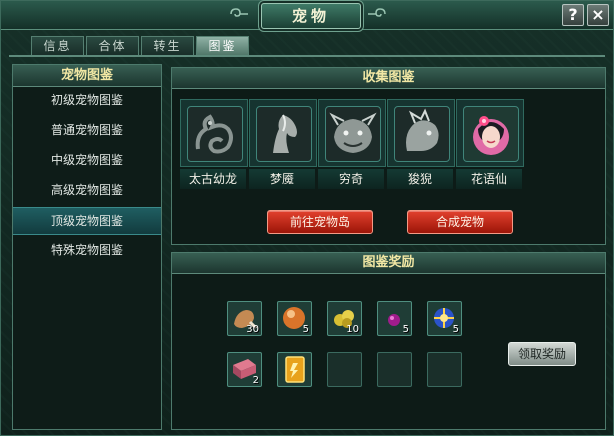 This screenshot has width=614, height=436. What do you see at coordinates (87, 76) in the screenshot?
I see `catalog-title: 宠物图鉴` at bounding box center [87, 76].